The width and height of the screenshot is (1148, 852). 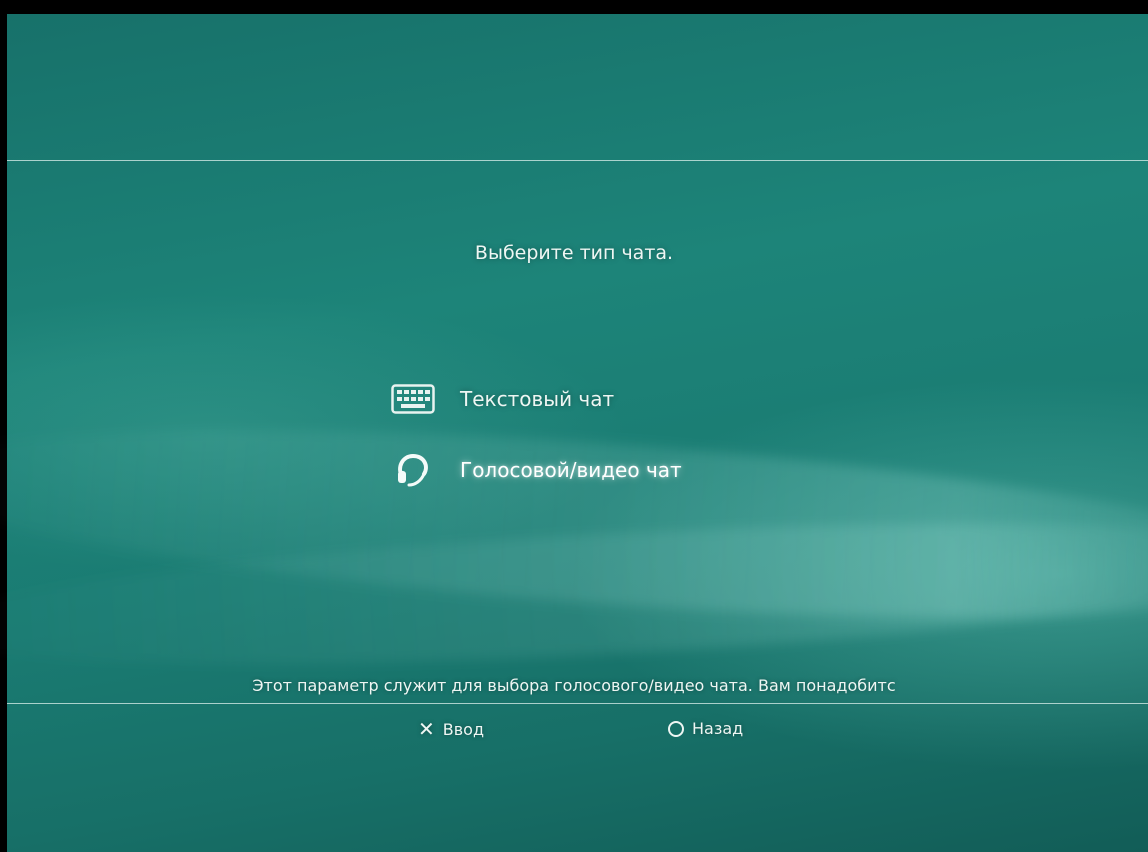 I want to click on option-label: Голосовой/видео чат, so click(x=571, y=470).